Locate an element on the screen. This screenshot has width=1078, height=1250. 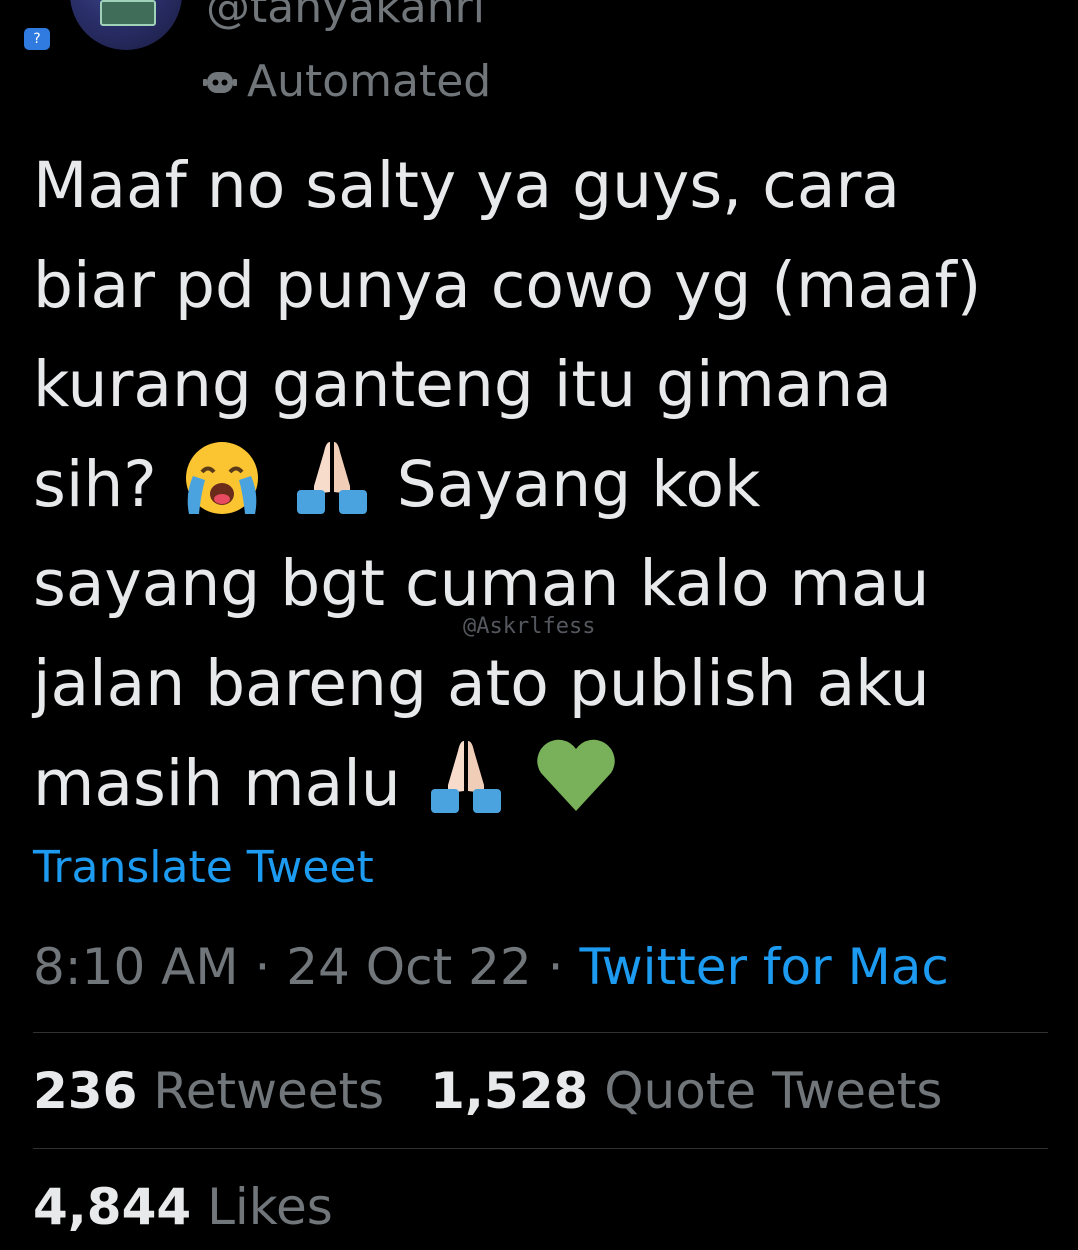
quote-tweets-stat: 1,528 Quote Tweets is located at coordinates (686, 1091).